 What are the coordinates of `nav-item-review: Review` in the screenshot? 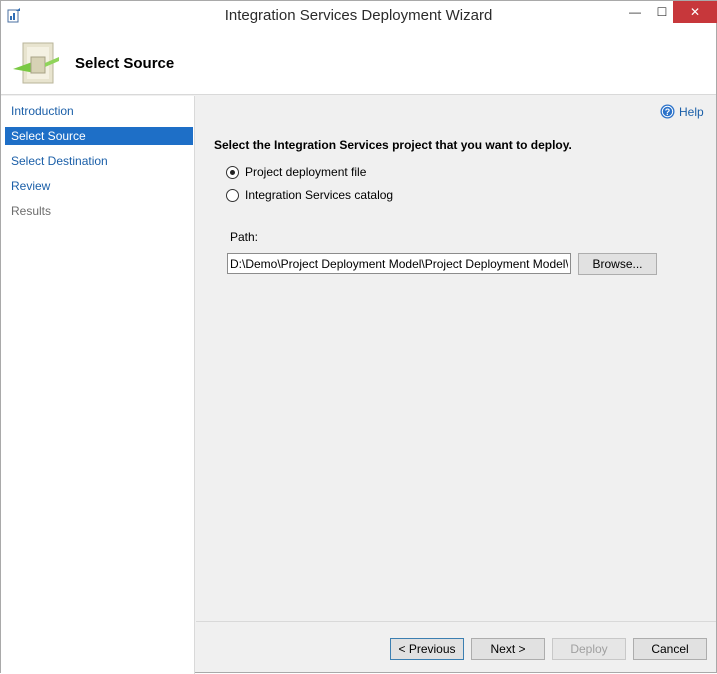 It's located at (99, 186).